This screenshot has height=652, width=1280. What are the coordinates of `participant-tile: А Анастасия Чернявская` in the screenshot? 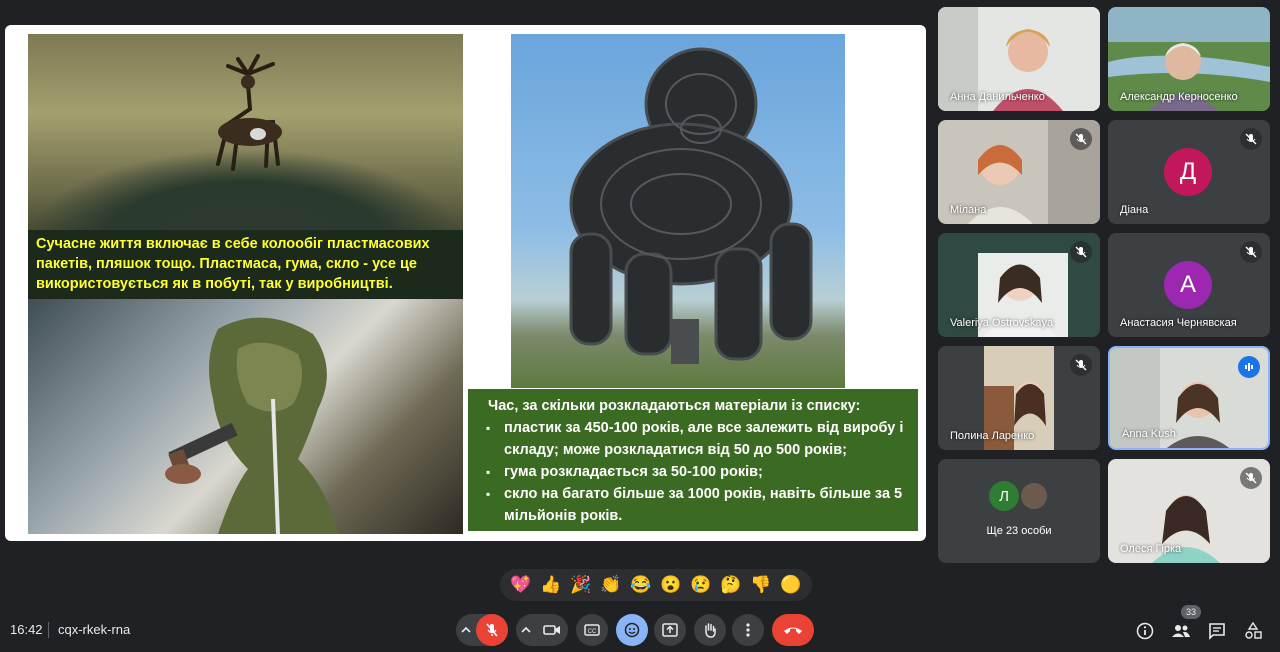 It's located at (1189, 285).